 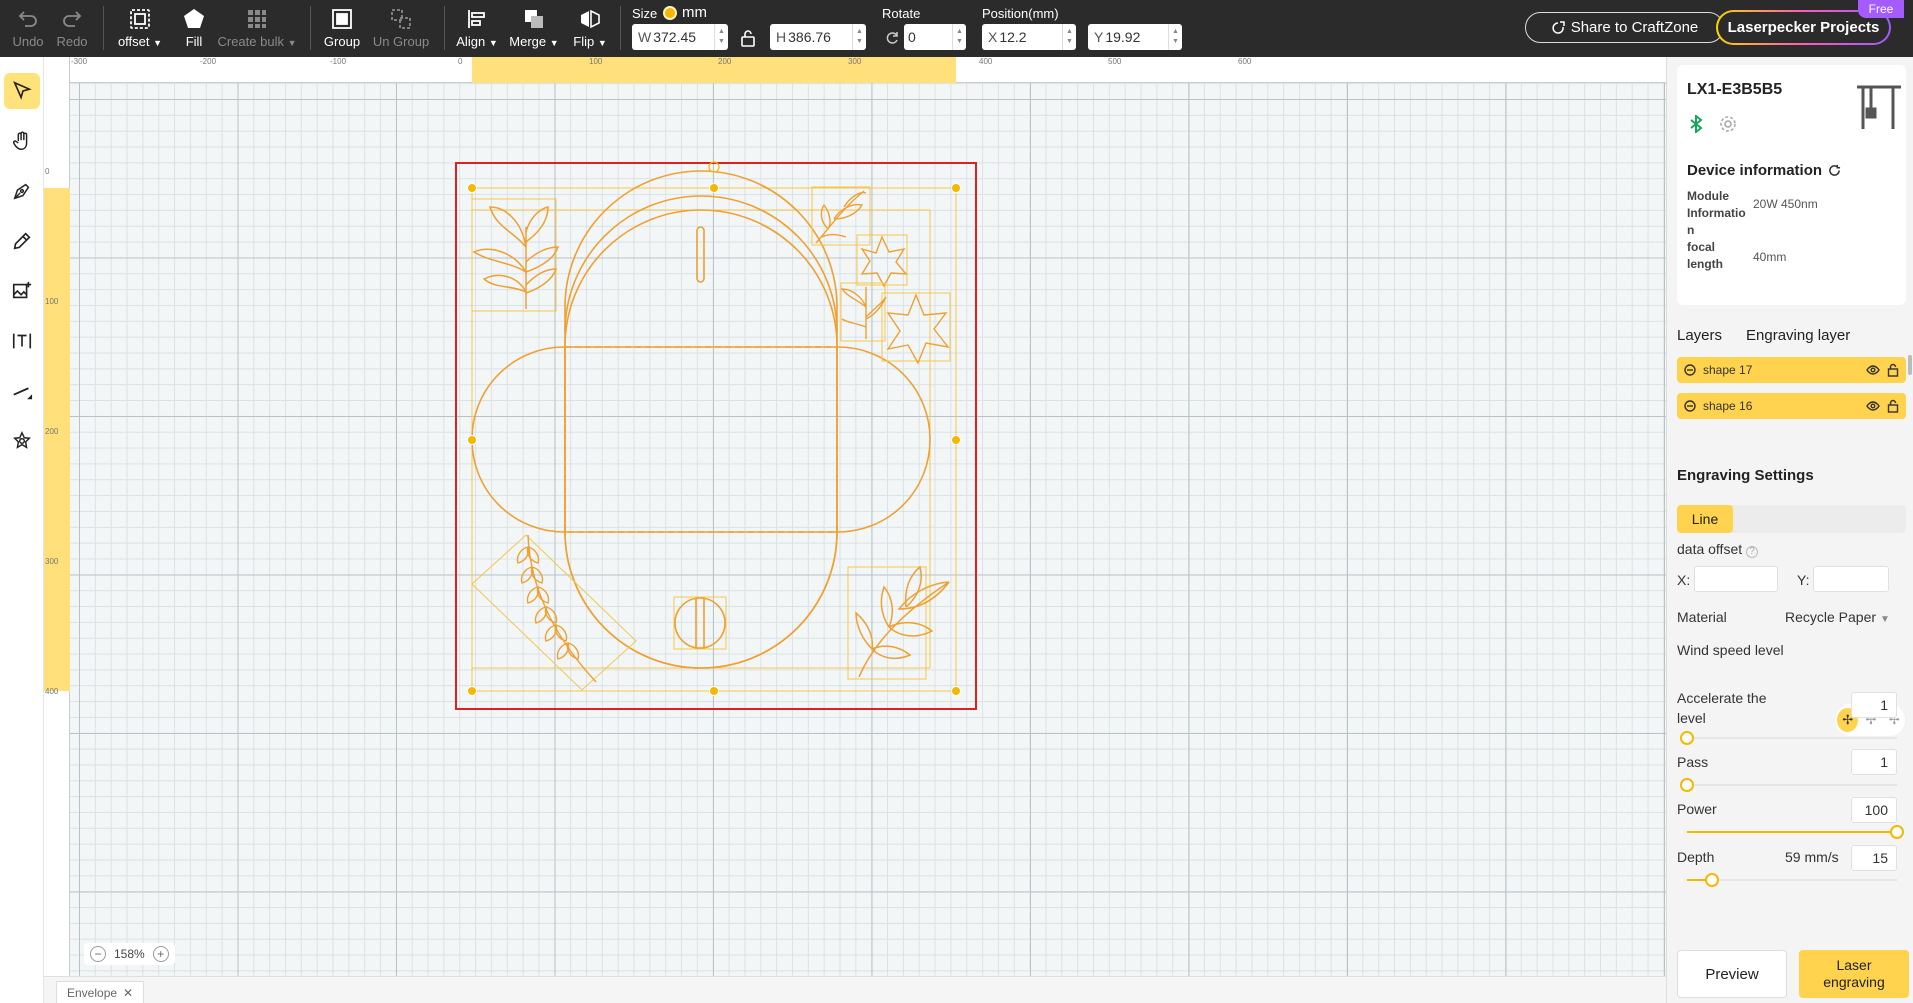 I want to click on offset-y-input, so click(x=1851, y=579).